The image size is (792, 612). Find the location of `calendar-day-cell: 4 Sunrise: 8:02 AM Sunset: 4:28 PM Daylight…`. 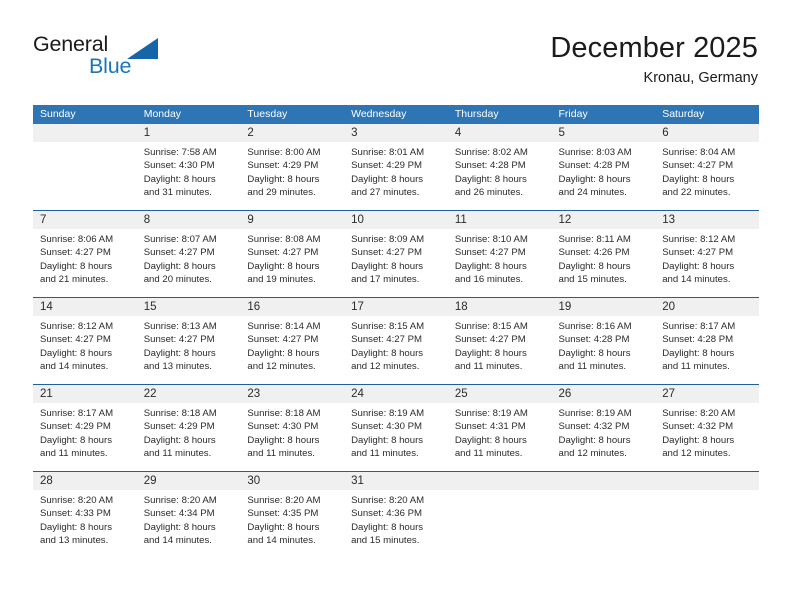

calendar-day-cell: 4 Sunrise: 8:02 AM Sunset: 4:28 PM Daylight… is located at coordinates (499, 167).